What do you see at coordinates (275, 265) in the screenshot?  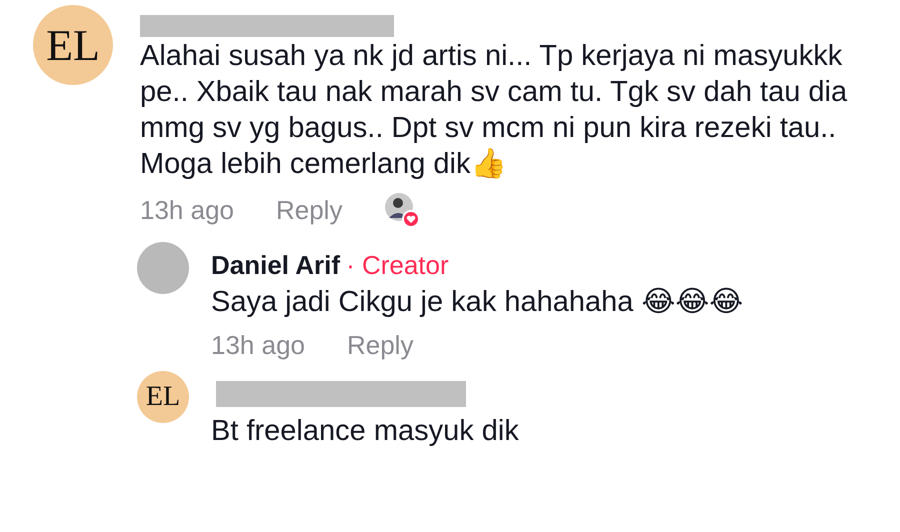 I see `username: Daniel Arif` at bounding box center [275, 265].